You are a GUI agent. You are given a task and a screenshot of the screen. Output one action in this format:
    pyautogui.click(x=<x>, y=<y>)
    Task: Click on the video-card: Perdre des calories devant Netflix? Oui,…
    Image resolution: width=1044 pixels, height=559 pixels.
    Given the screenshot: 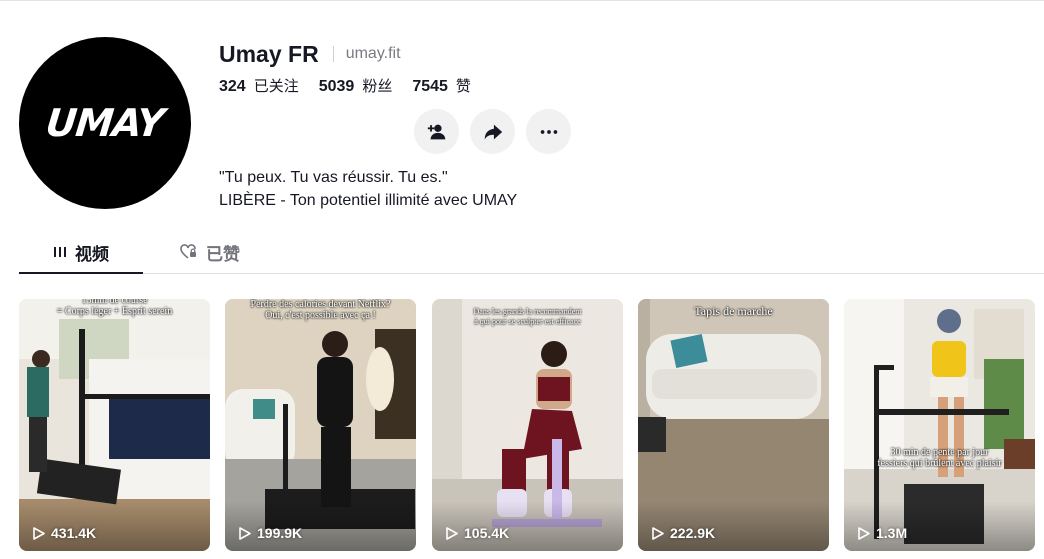 What is the action you would take?
    pyautogui.click(x=320, y=425)
    